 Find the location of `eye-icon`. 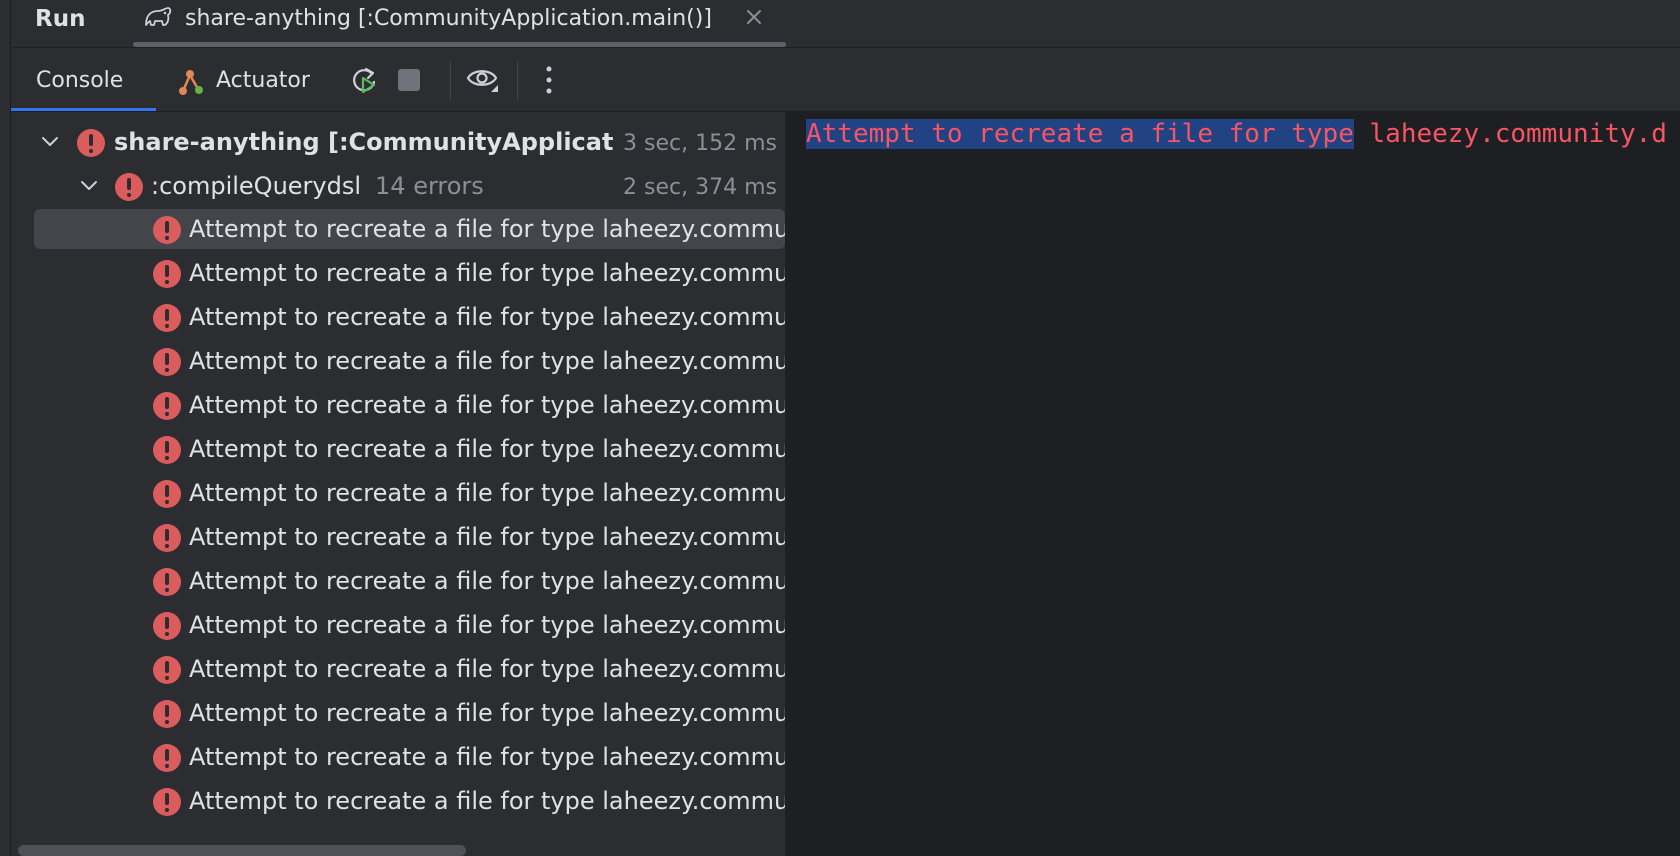

eye-icon is located at coordinates (482, 81).